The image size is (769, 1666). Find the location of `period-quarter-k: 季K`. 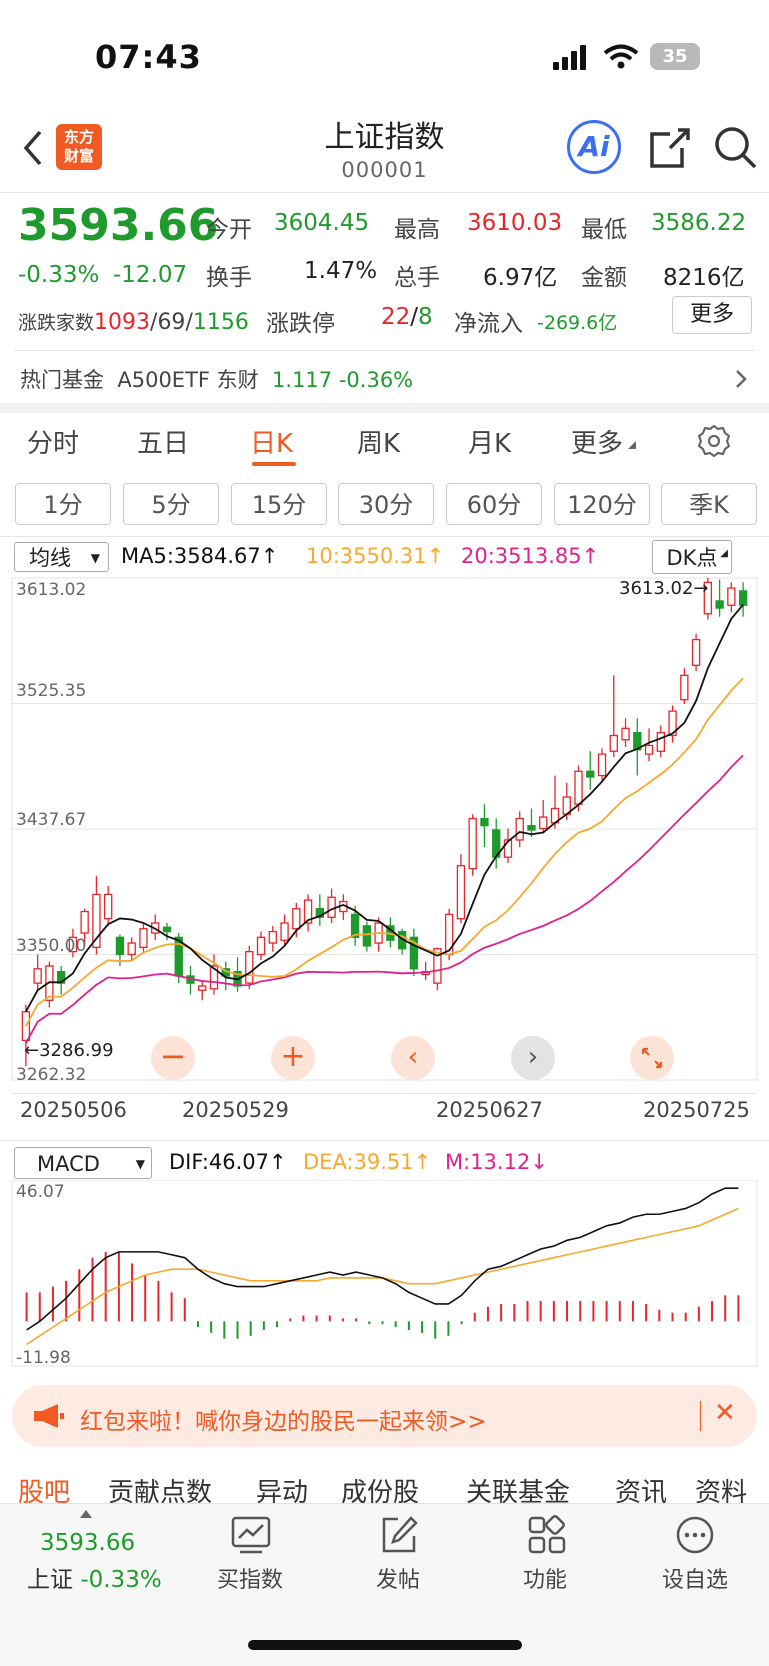

period-quarter-k: 季K is located at coordinates (709, 504).